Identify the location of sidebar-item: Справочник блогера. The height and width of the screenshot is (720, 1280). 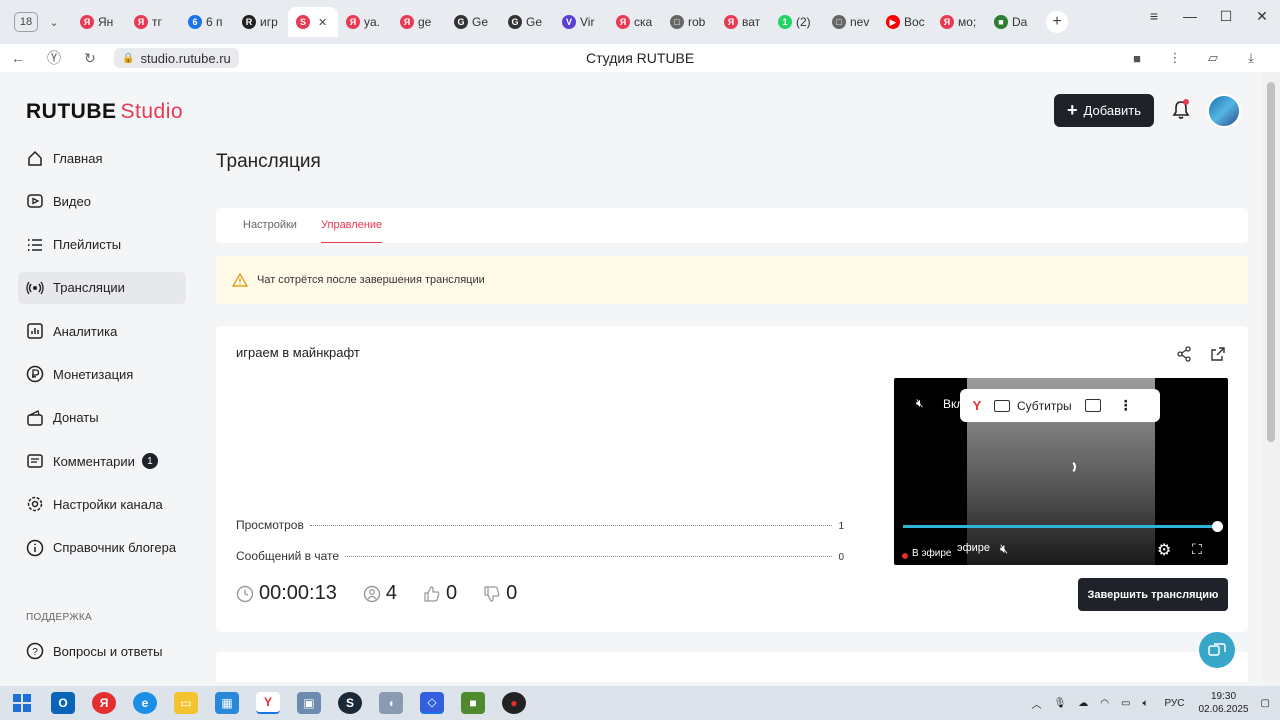
(102, 548).